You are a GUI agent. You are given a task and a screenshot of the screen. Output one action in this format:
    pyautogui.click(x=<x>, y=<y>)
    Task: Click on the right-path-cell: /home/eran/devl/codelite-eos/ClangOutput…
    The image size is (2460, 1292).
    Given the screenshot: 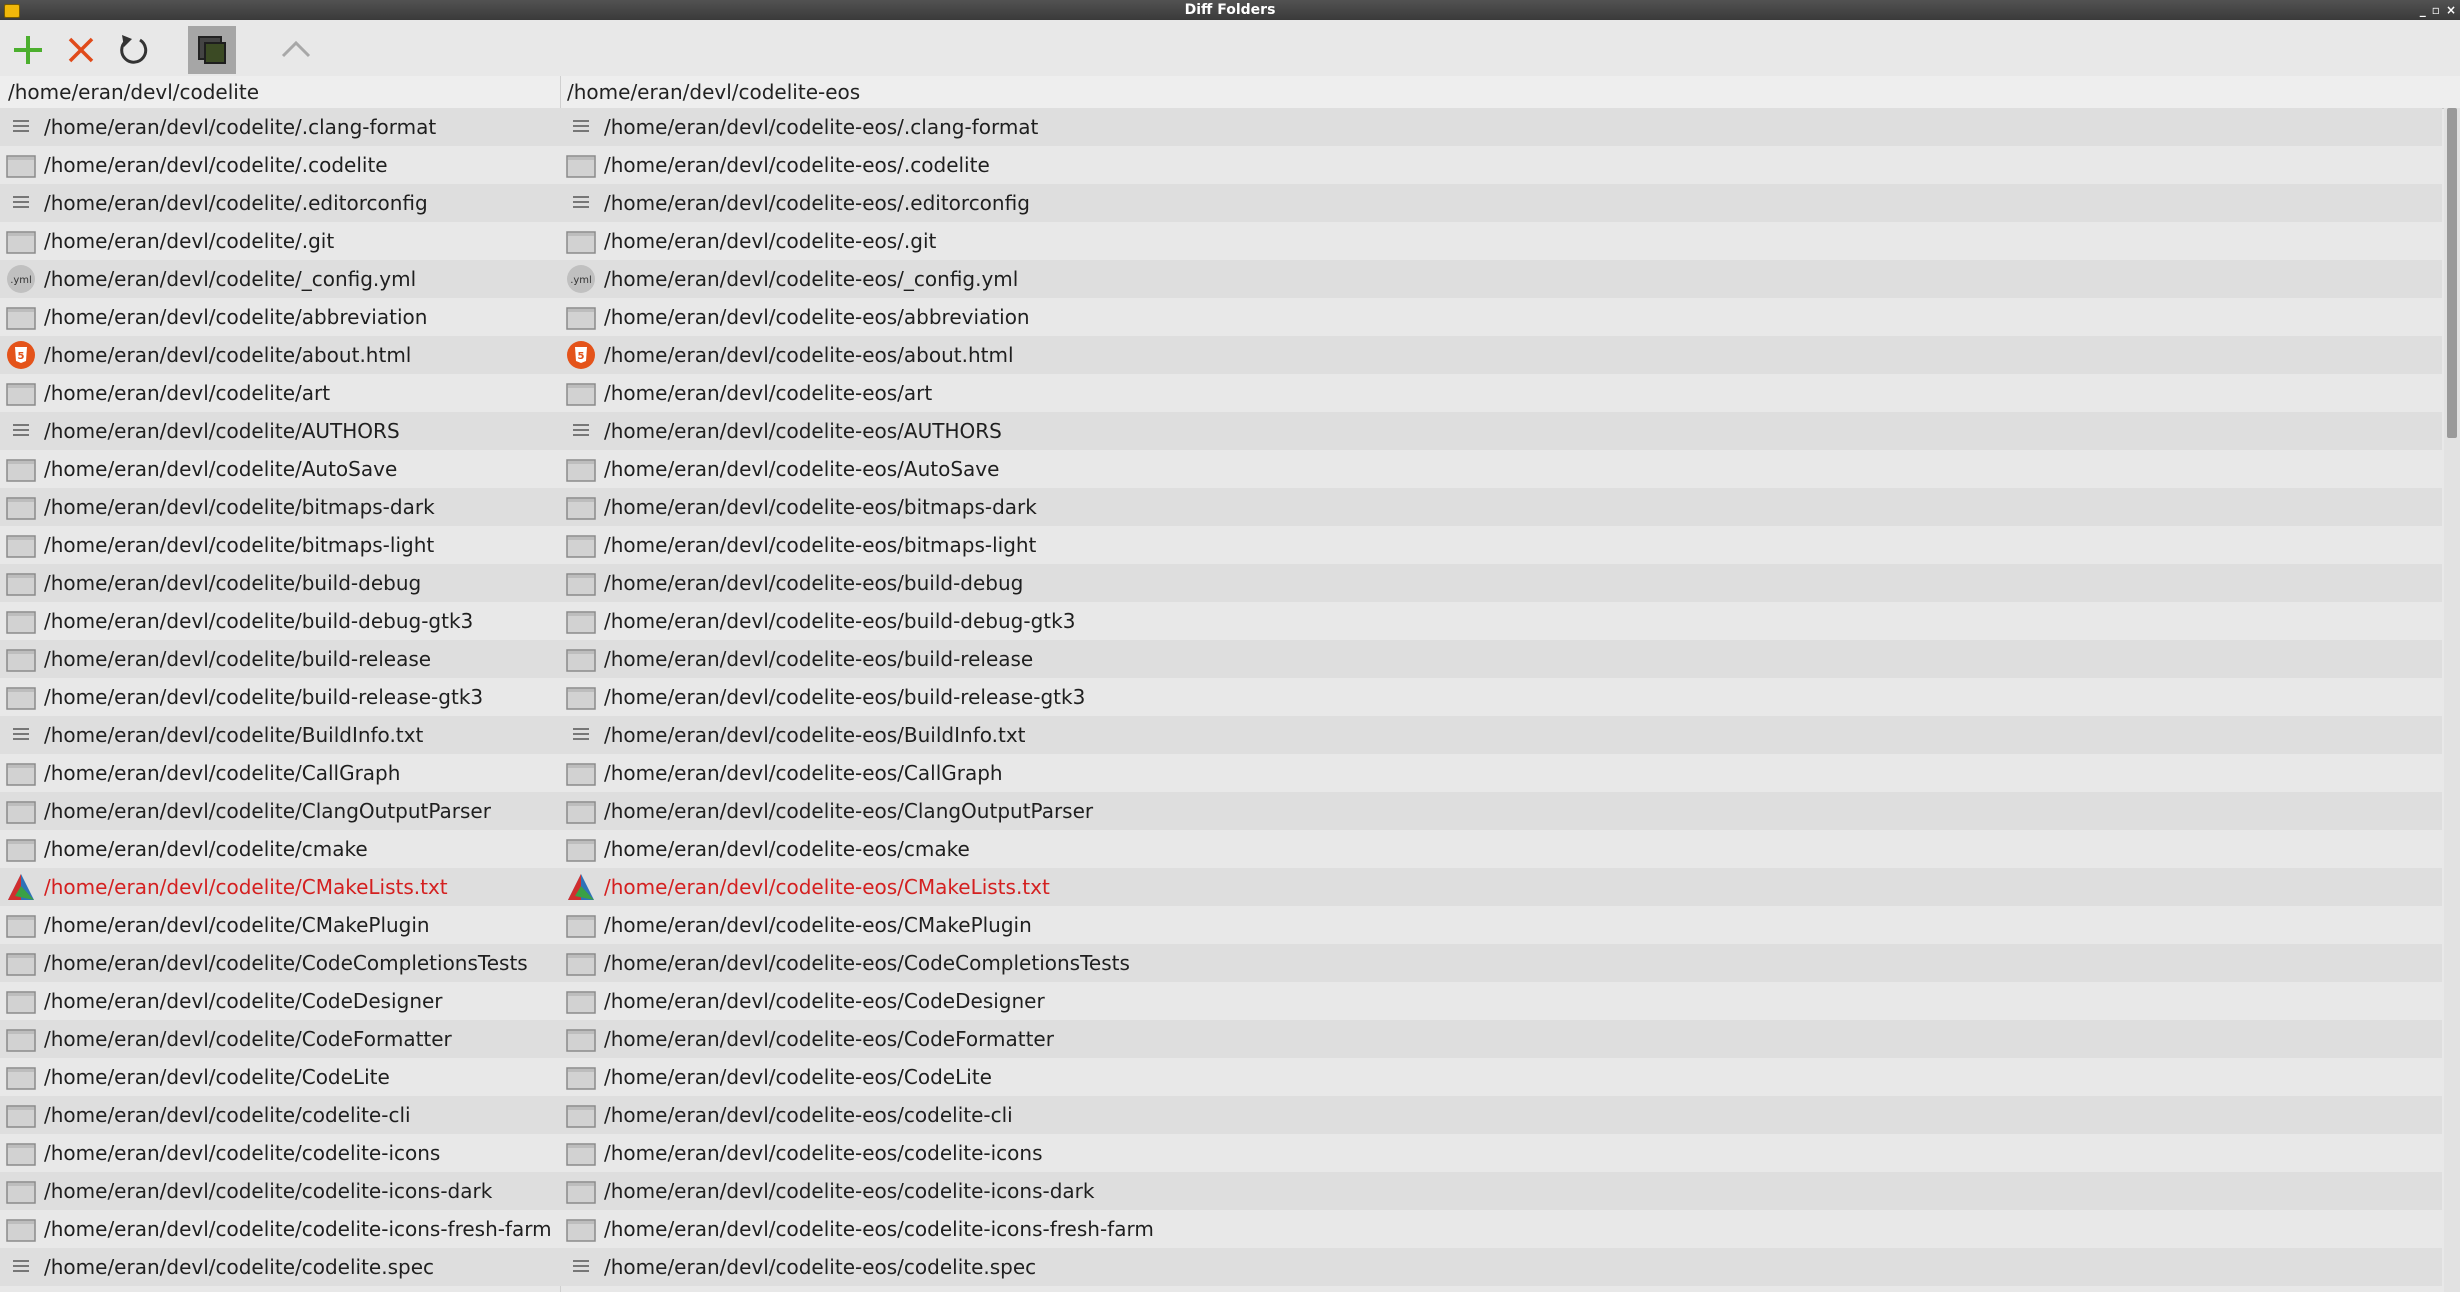 What is the action you would take?
    pyautogui.click(x=1501, y=811)
    